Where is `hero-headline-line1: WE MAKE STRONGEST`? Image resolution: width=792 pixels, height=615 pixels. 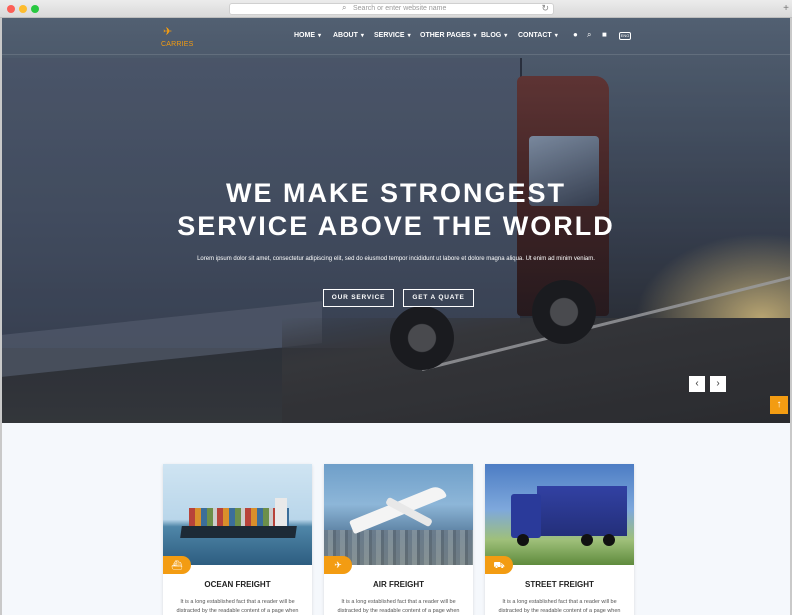 hero-headline-line1: WE MAKE STRONGEST is located at coordinates (395, 193).